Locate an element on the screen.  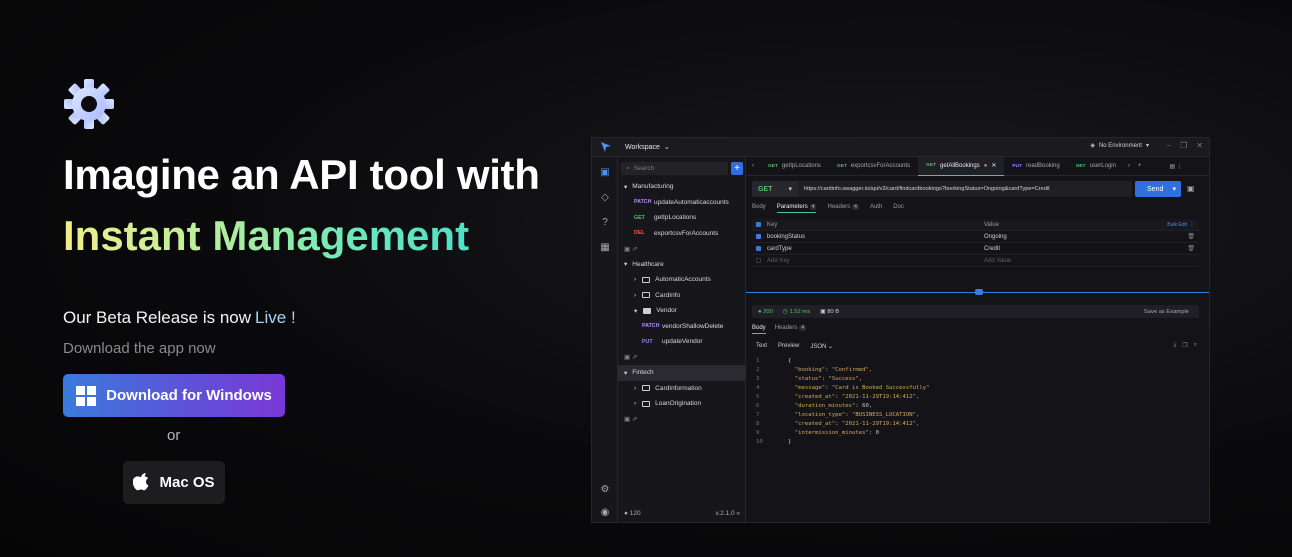
subtab-parameters: Parameters 4 is located at coordinates (796, 208).